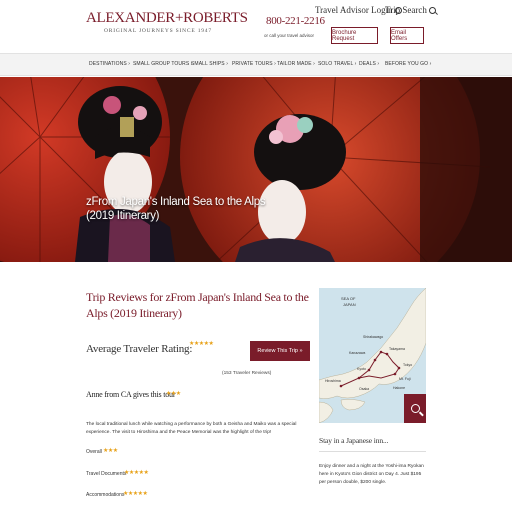  What do you see at coordinates (364, 389) in the screenshot?
I see `map-label-osaka: Osaka` at bounding box center [364, 389].